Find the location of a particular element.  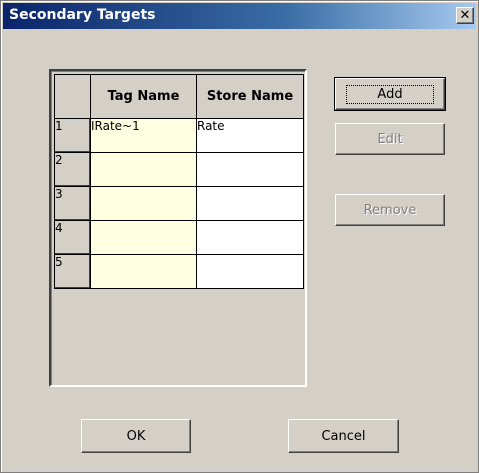

add-button: Add is located at coordinates (390, 94).